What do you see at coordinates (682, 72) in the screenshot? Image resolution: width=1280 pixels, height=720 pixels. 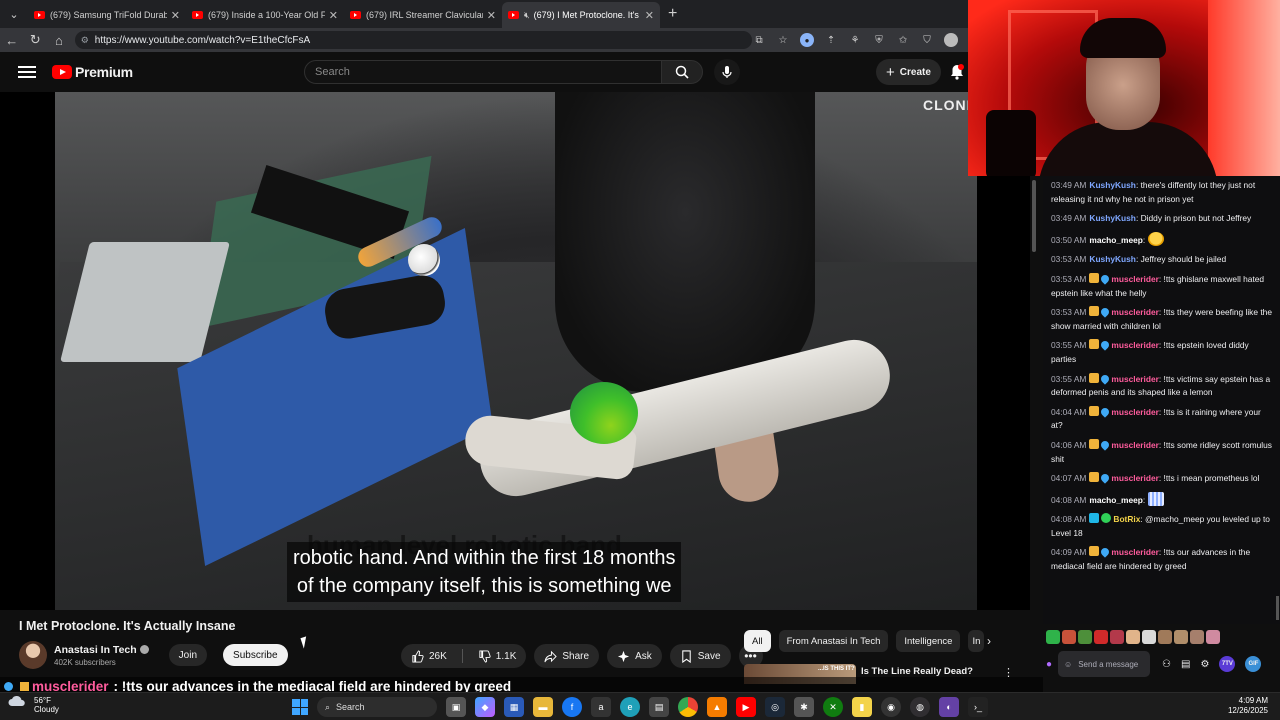 I see `search-button` at bounding box center [682, 72].